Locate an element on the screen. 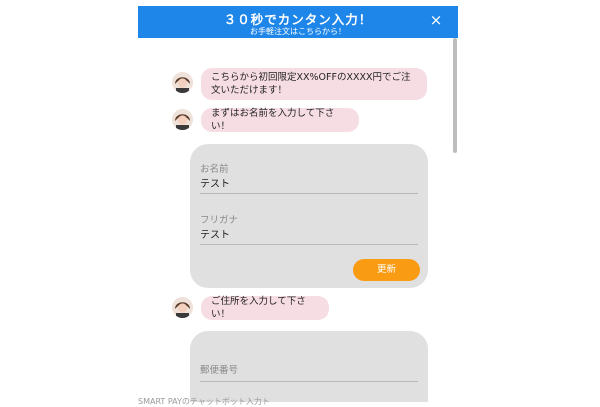 This screenshot has width=600, height=407. name-label: お名前 is located at coordinates (214, 169).